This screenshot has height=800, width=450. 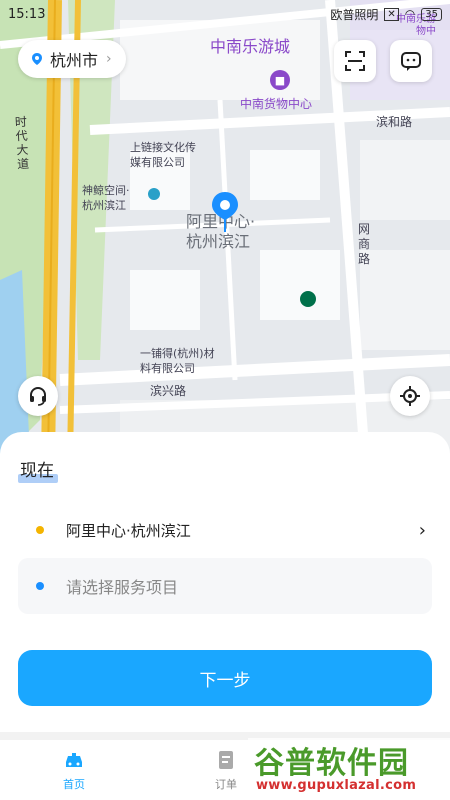 I want to click on wifi-icon: ◠, so click(x=410, y=14).